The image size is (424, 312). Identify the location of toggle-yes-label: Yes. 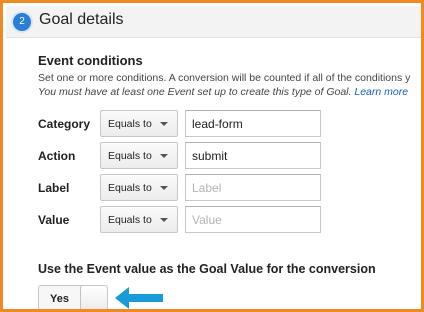
(59, 299).